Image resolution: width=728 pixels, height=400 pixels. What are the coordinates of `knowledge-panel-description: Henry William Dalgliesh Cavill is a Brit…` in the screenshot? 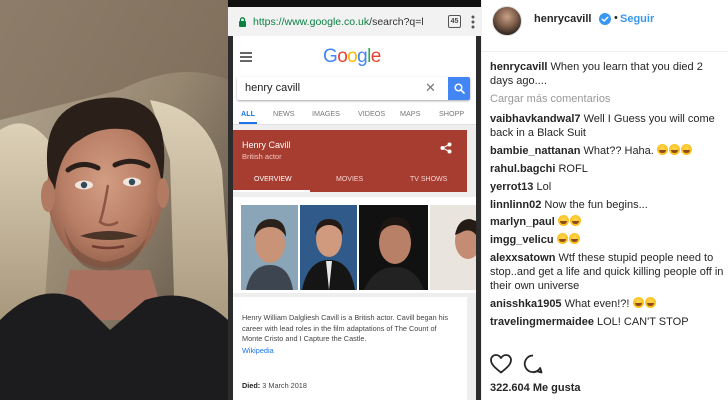 It's located at (350, 348).